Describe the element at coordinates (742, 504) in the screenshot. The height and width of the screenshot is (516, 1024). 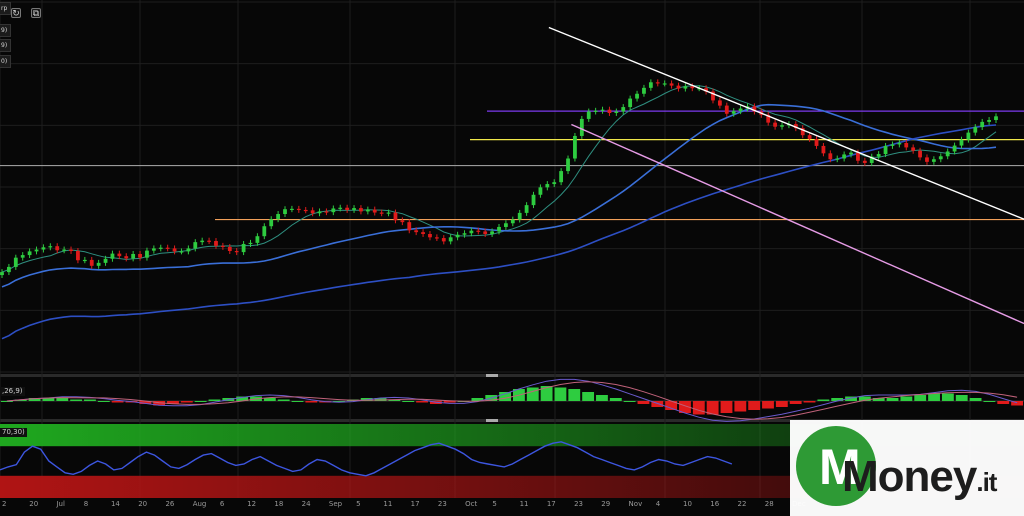
I see `x-tick-label: 22` at that location.